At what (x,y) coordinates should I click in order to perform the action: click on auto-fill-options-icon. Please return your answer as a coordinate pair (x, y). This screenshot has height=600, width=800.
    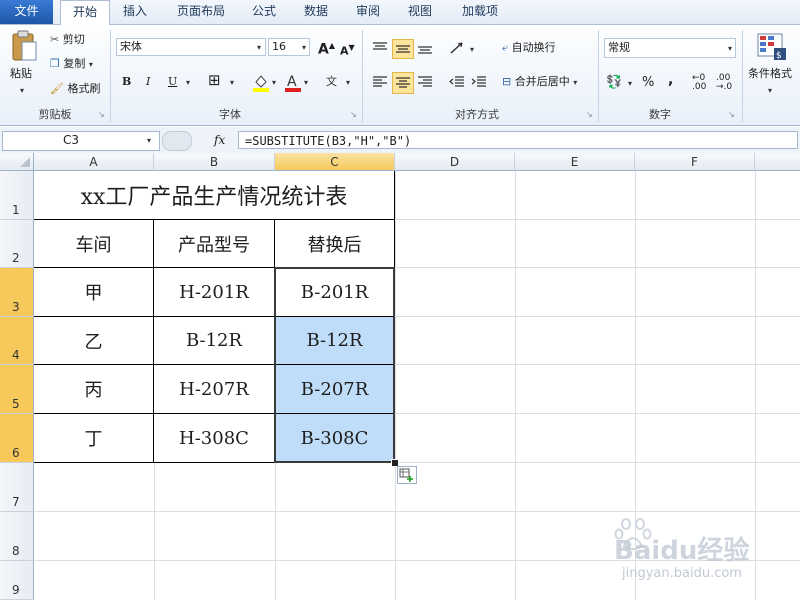
    Looking at the image, I should click on (407, 475).